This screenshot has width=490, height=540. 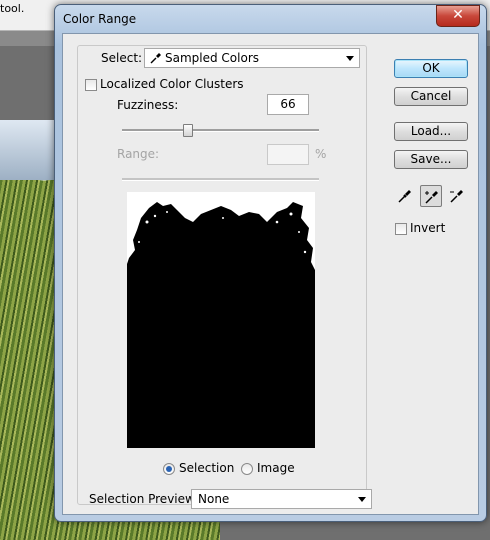 I want to click on eyedropper-add-tool, so click(x=431, y=196).